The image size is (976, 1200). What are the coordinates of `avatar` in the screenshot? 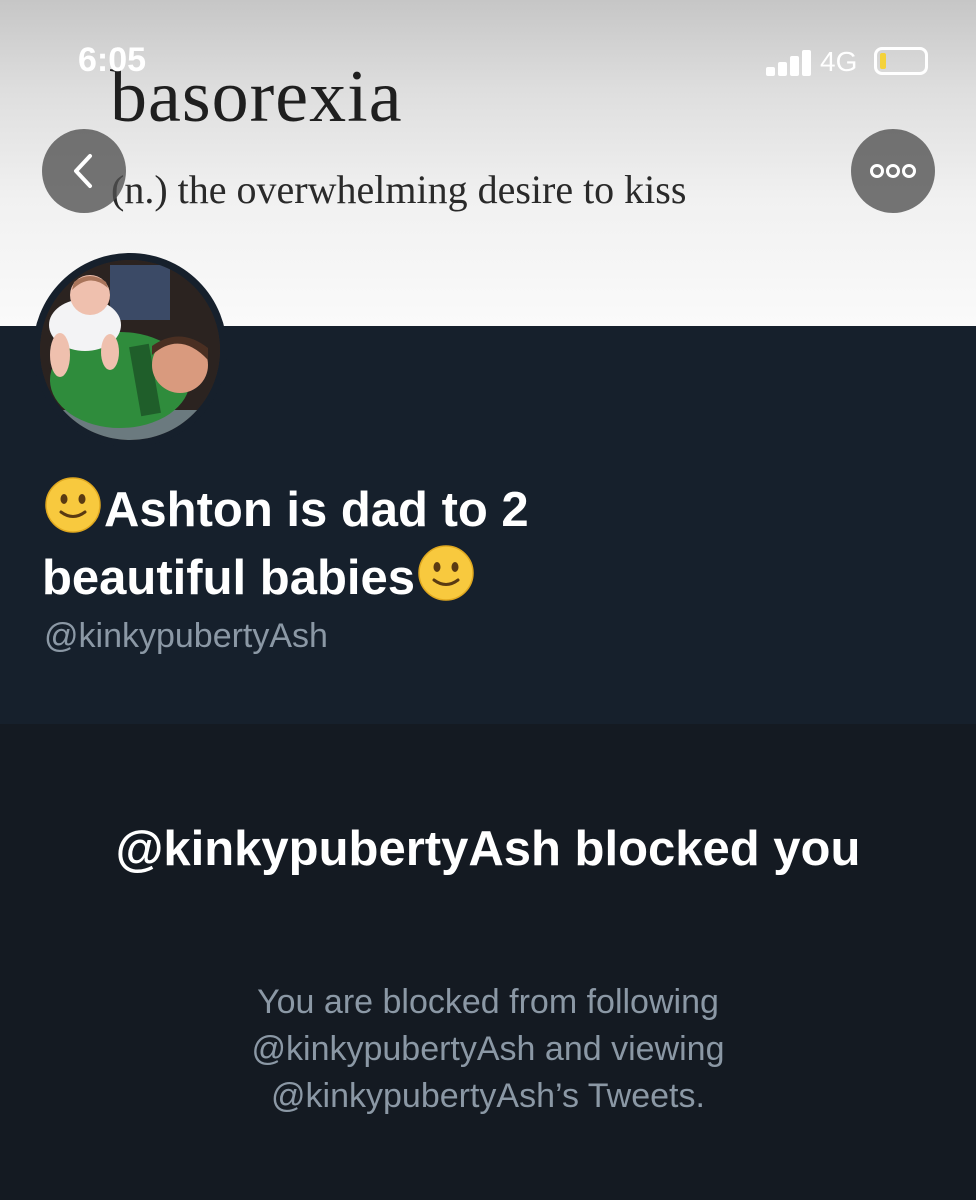 It's located at (130, 350).